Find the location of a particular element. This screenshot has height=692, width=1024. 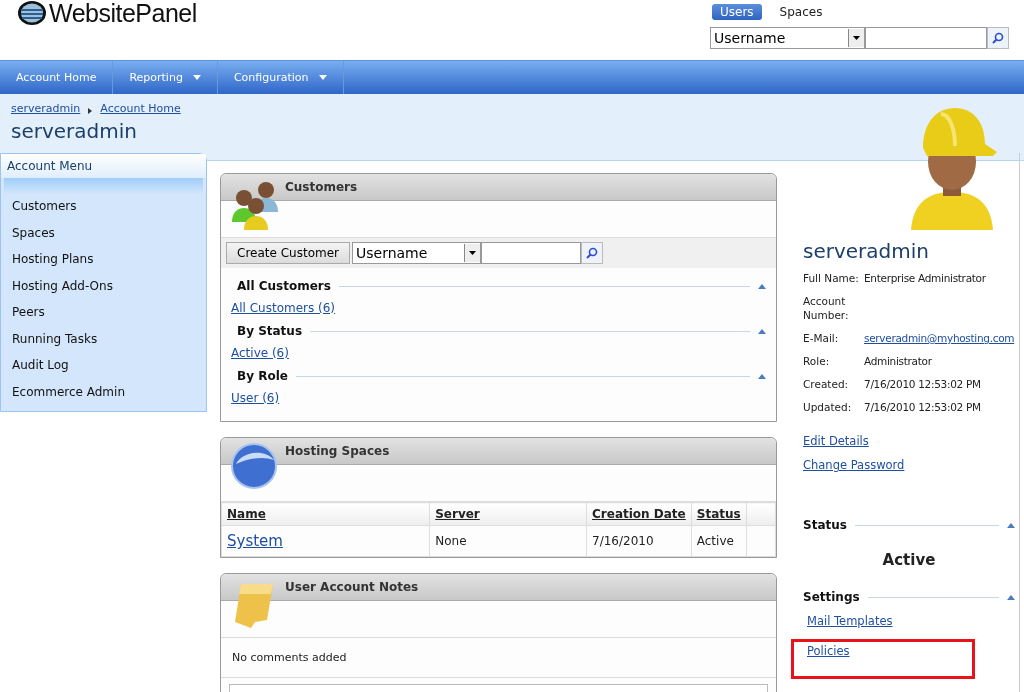

section-heading: Settings is located at coordinates (831, 597).